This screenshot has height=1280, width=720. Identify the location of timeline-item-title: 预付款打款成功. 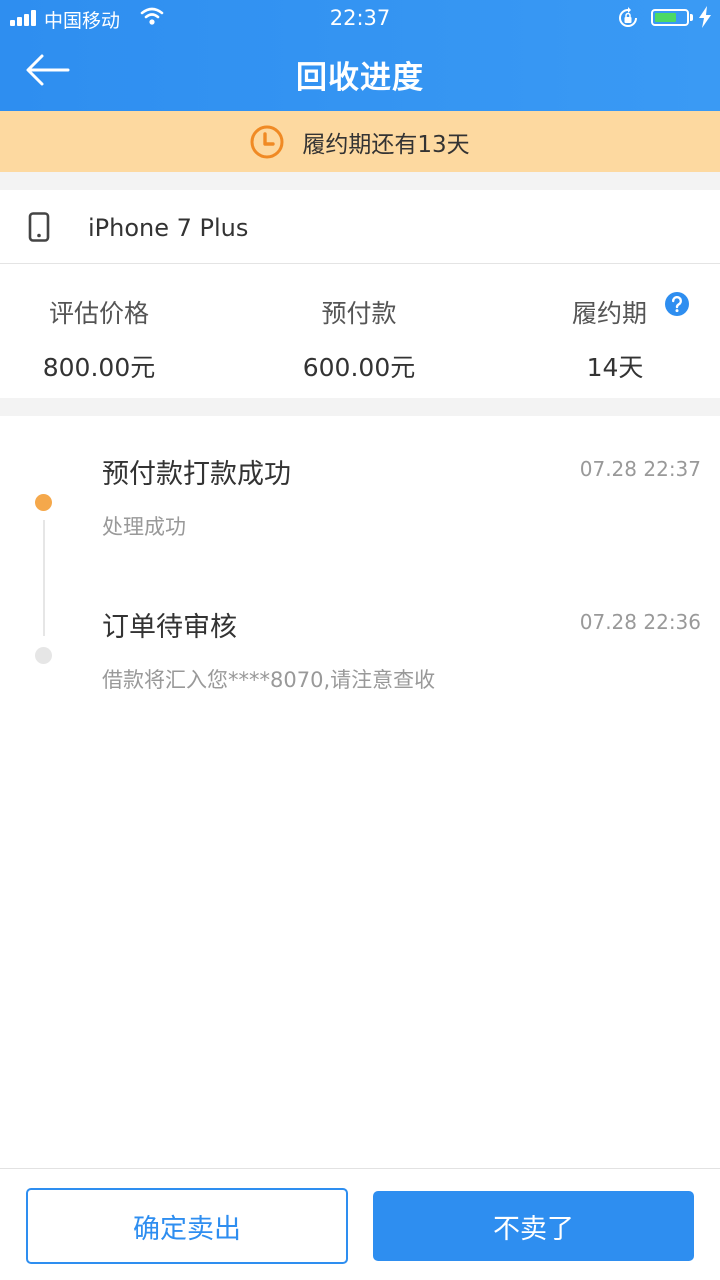
(196, 474).